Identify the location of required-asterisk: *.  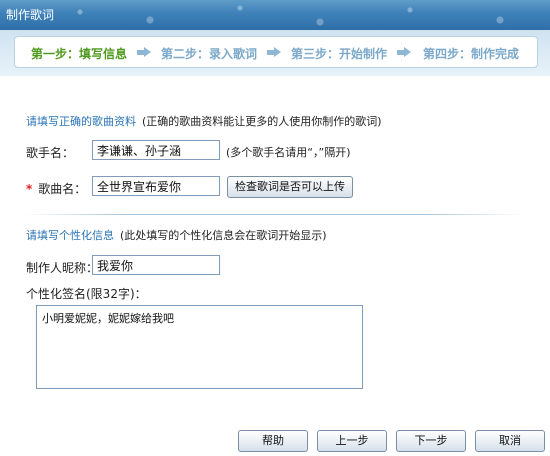
(29, 189).